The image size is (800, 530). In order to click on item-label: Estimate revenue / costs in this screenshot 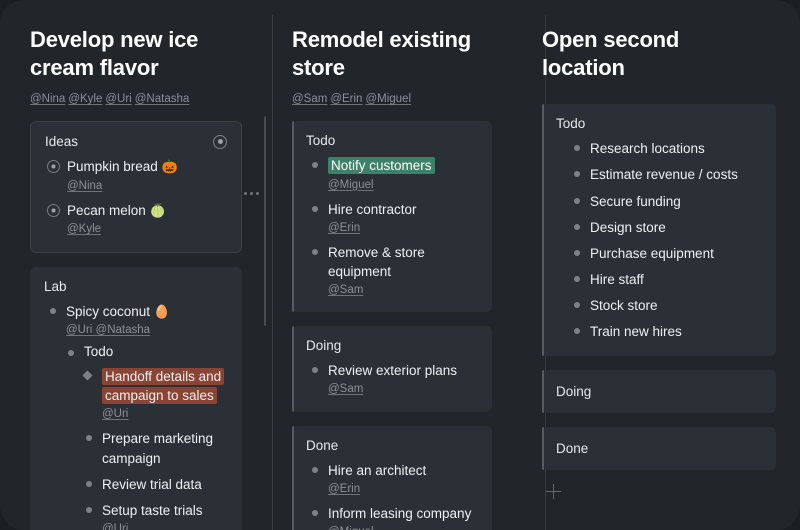, I will do `click(664, 175)`.